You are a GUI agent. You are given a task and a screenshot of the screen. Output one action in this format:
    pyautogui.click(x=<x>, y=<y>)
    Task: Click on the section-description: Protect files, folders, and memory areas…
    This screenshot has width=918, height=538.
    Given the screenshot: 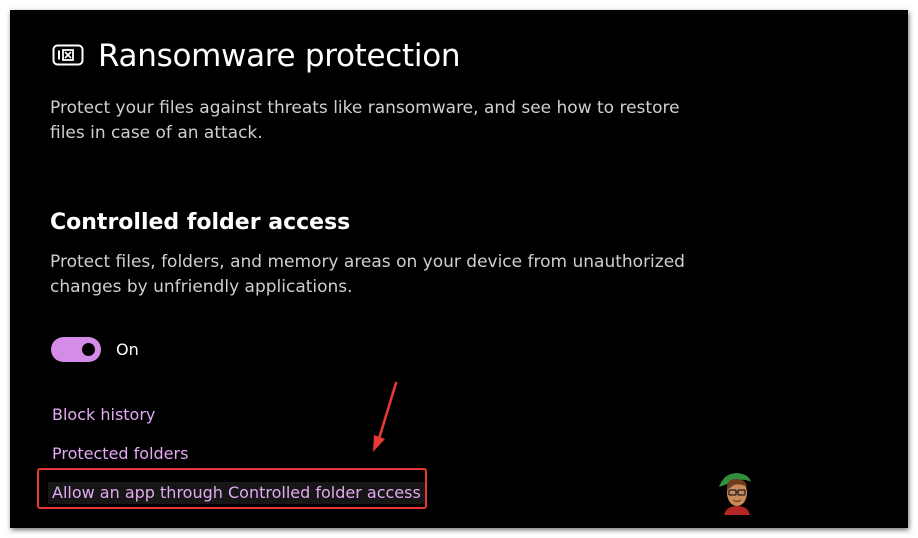 What is the action you would take?
    pyautogui.click(x=367, y=274)
    